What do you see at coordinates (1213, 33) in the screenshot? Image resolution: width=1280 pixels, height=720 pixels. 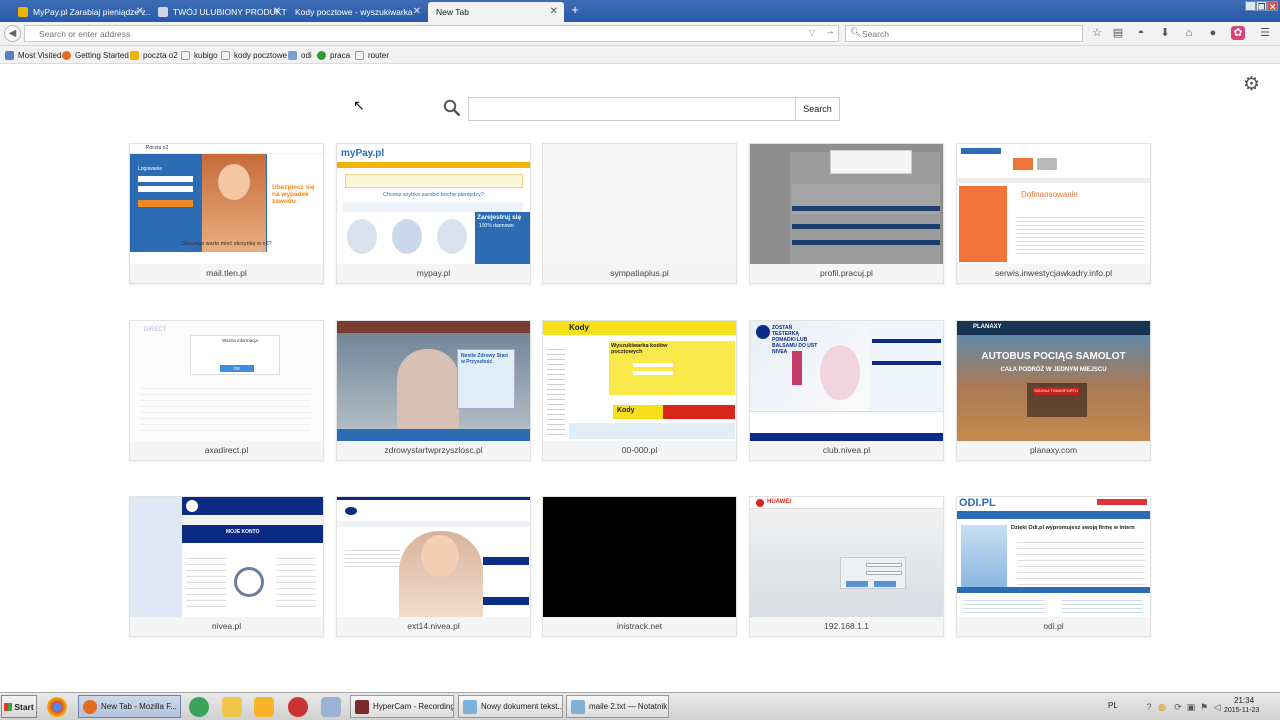 I see `chat-icon: ●` at bounding box center [1213, 33].